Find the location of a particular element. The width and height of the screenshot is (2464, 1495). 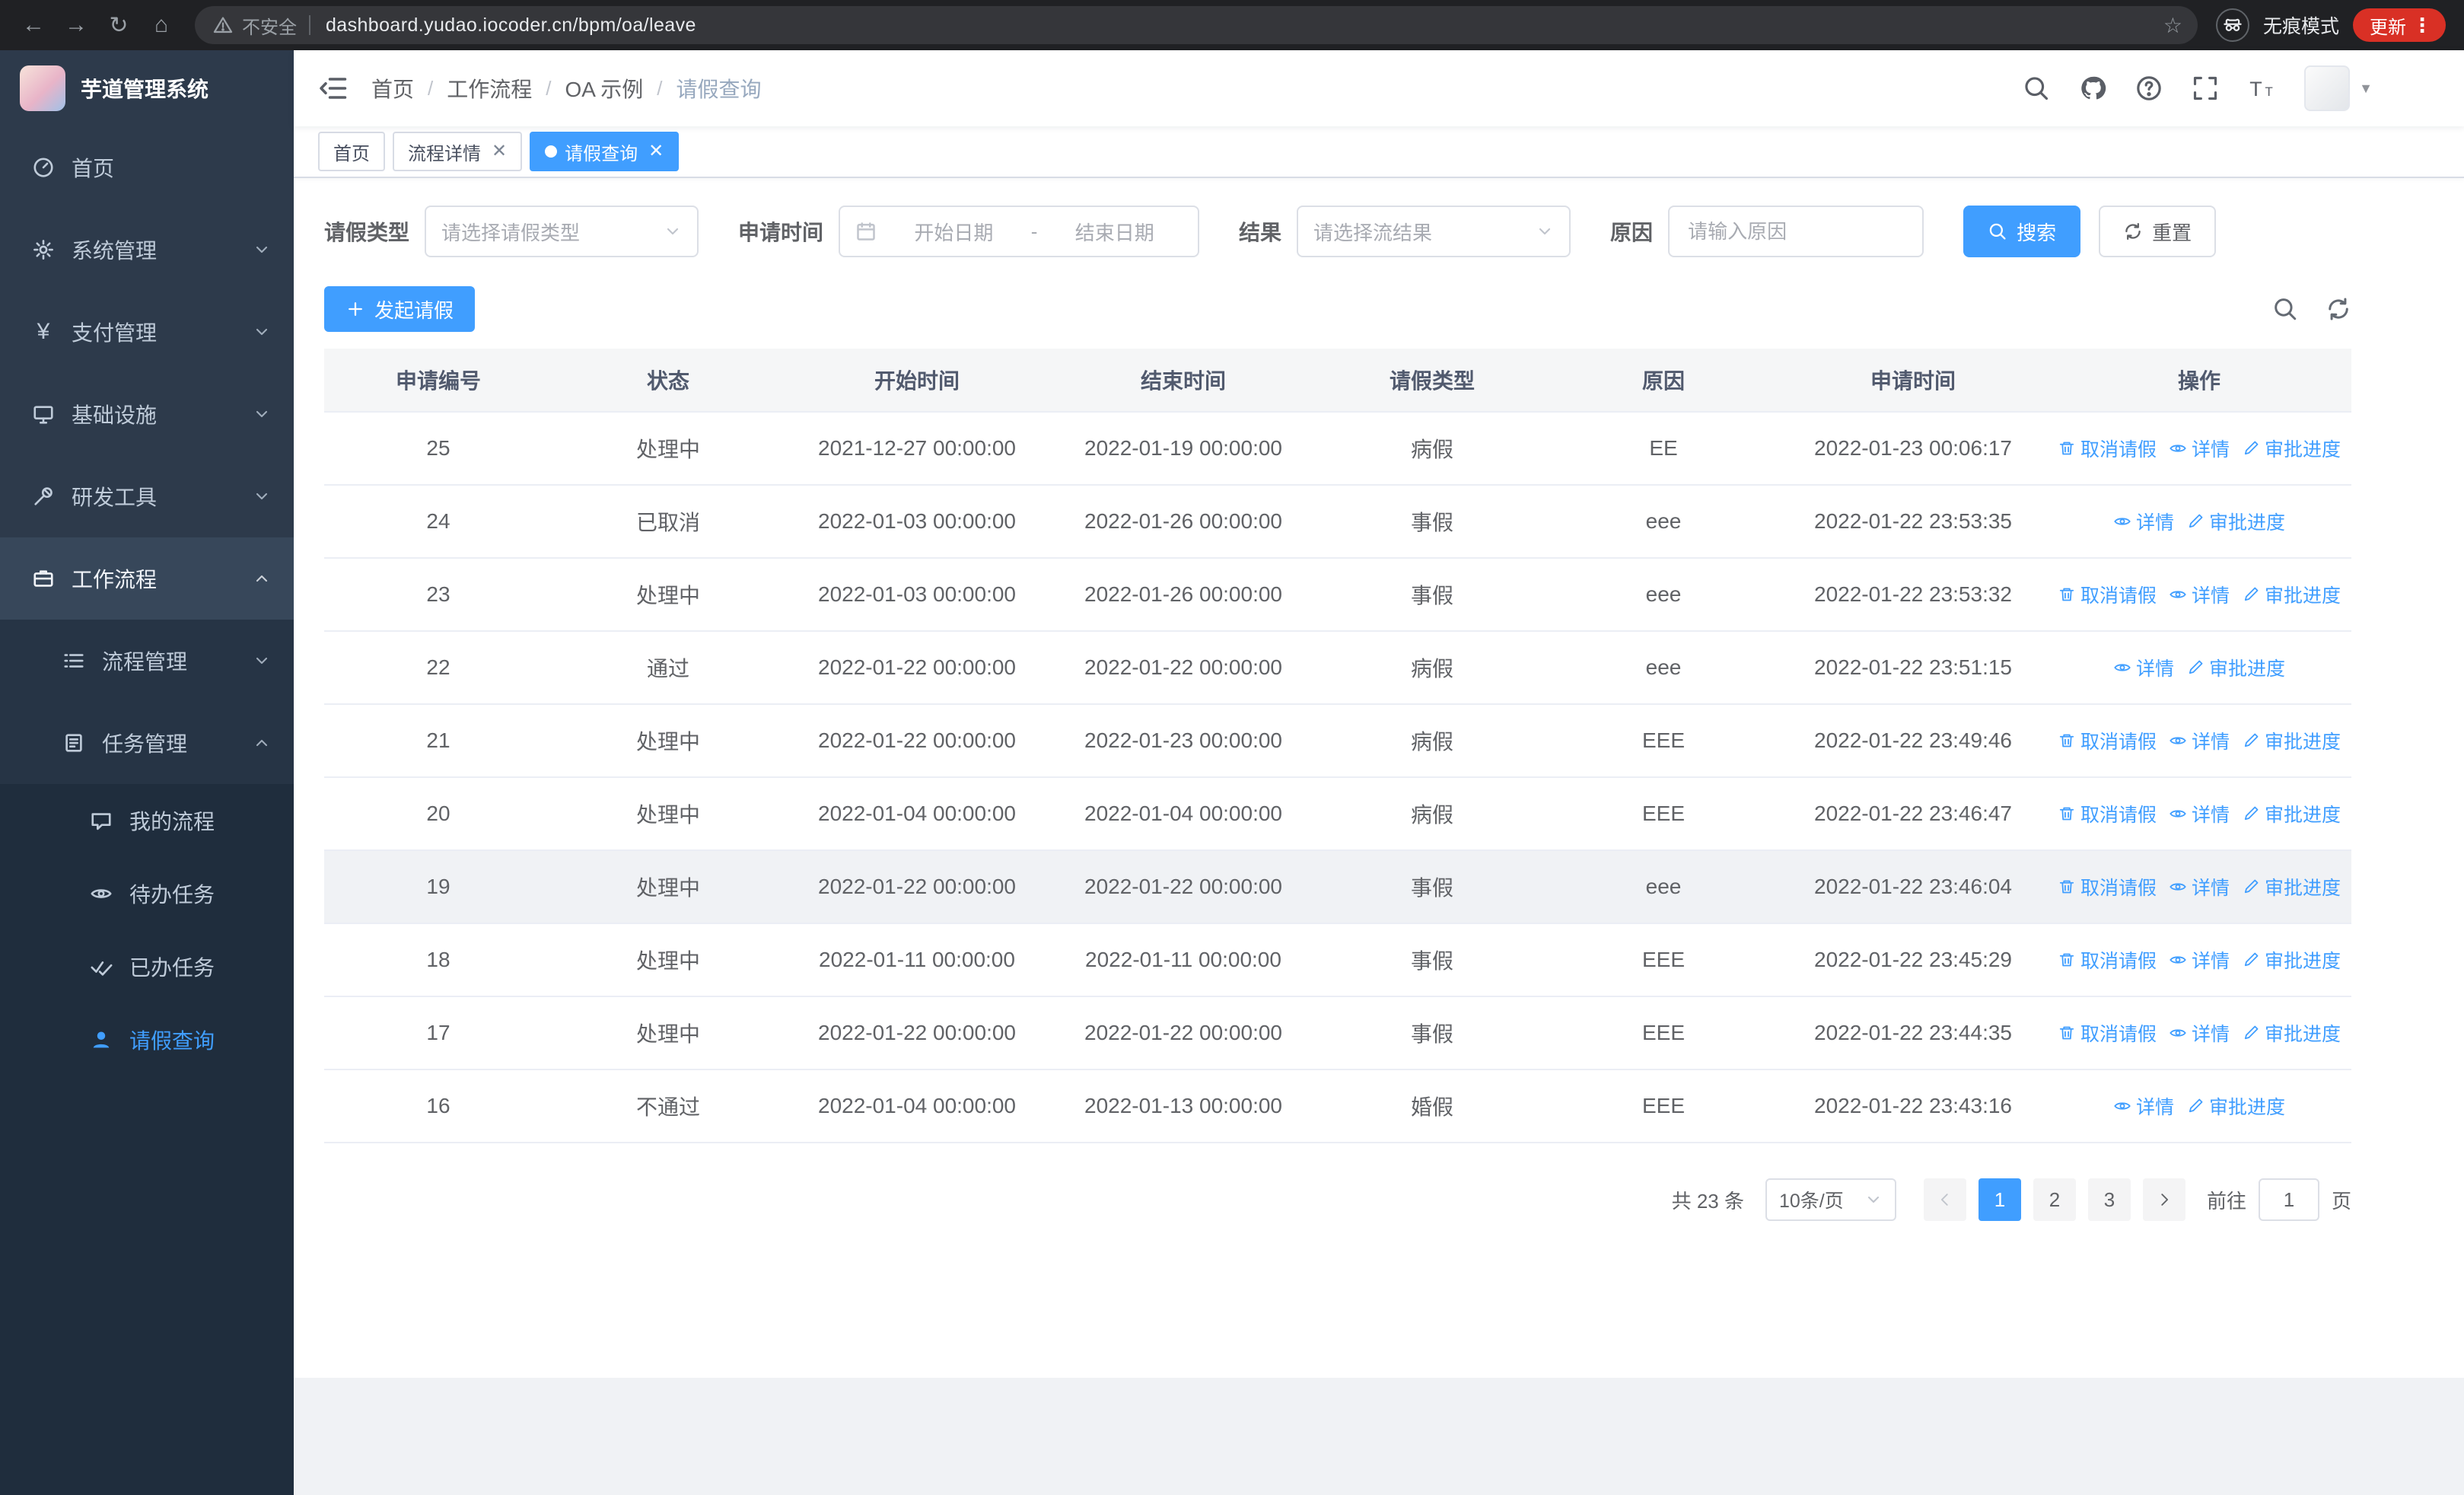

page-button-3: 3 is located at coordinates (2109, 1199).